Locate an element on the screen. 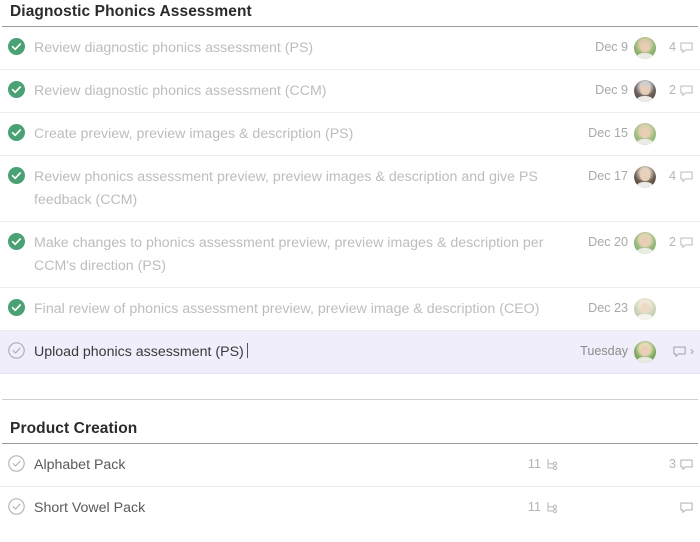 The width and height of the screenshot is (700, 542). task-meta: Dec 9 2 is located at coordinates (644, 90).